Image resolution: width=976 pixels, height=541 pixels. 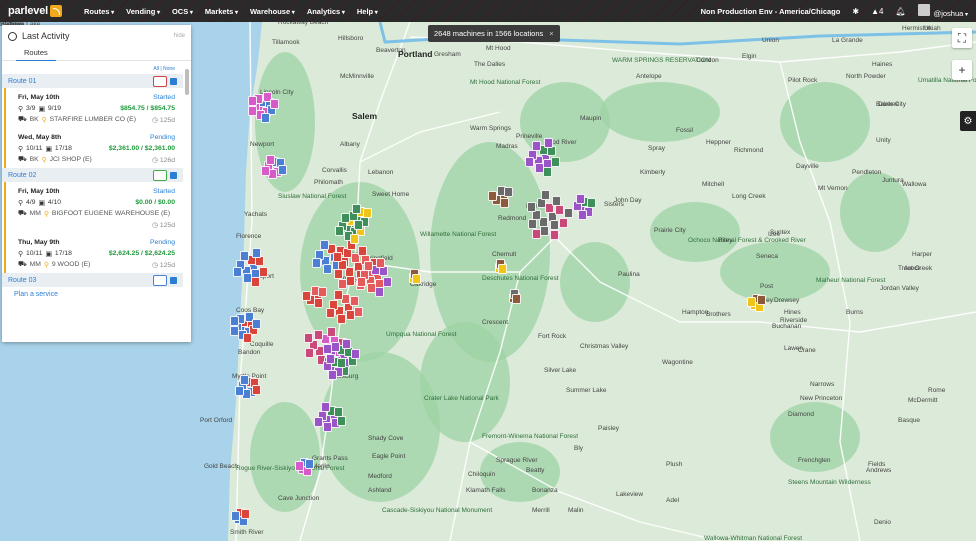 I want to click on user-menu: @joshua, so click(x=942, y=11).